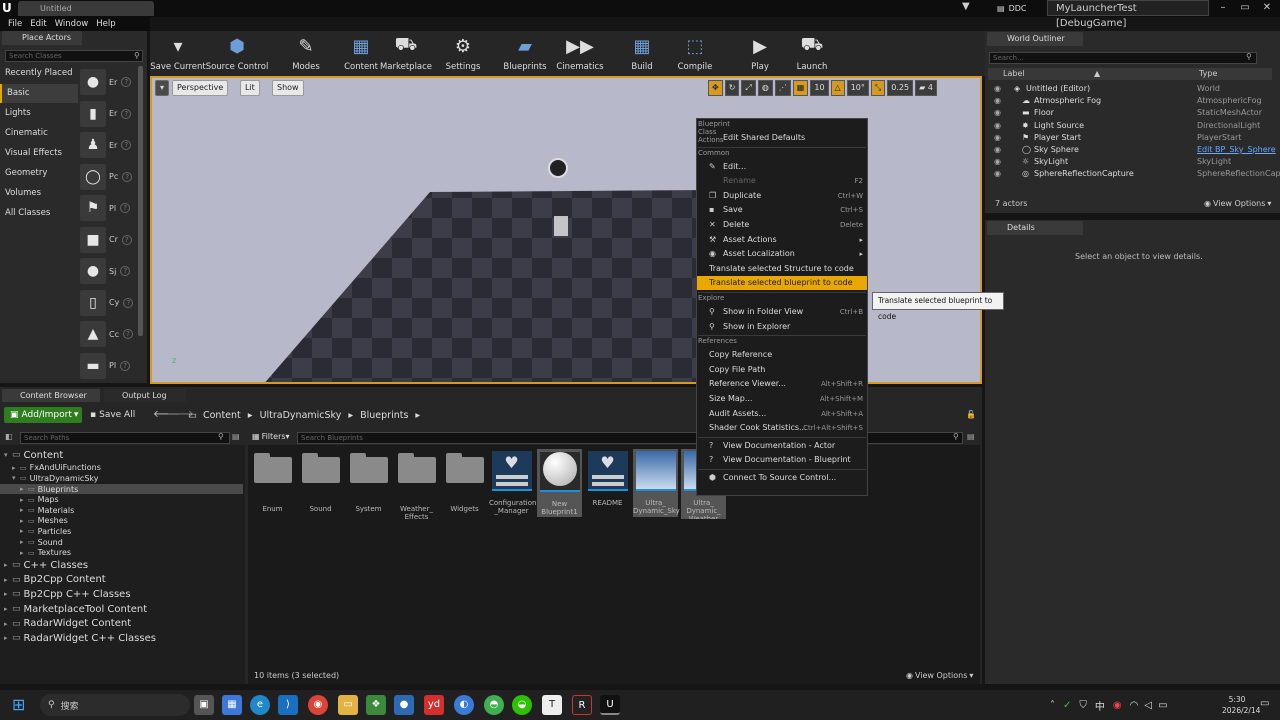  I want to click on place-scrollbar, so click(140, 201).